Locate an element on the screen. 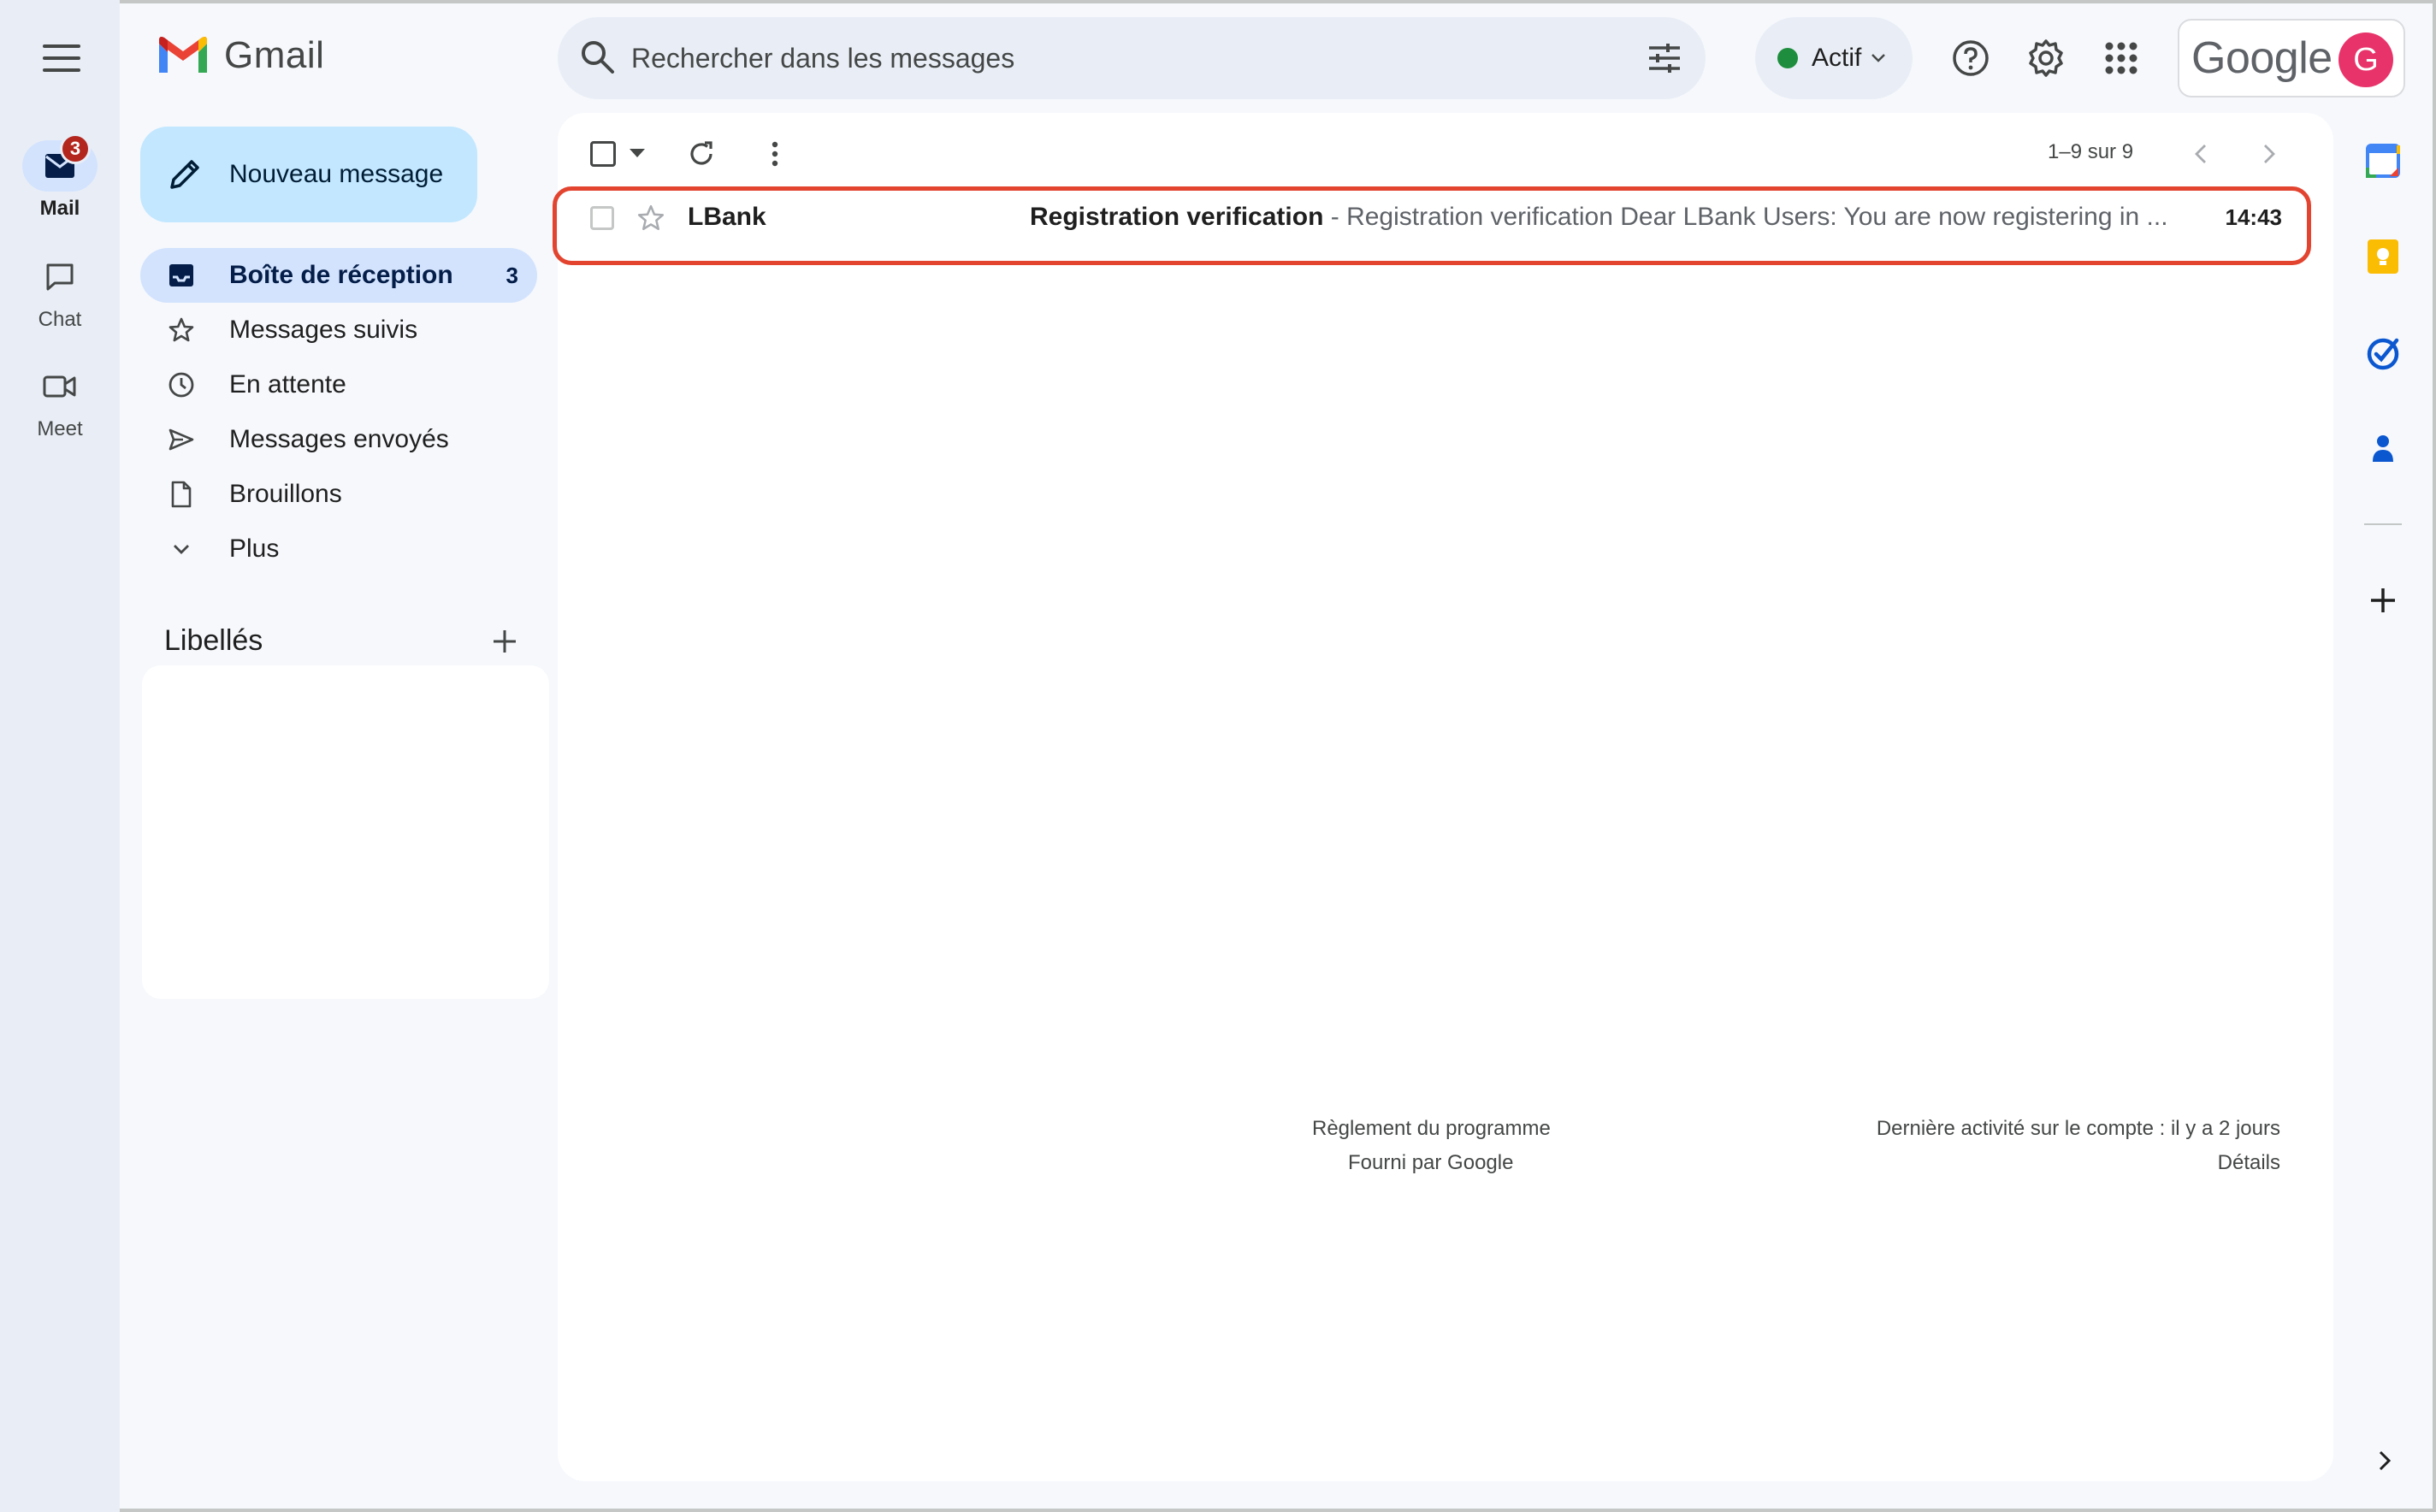 The width and height of the screenshot is (2436, 1512). avatar: G is located at coordinates (2365, 59).